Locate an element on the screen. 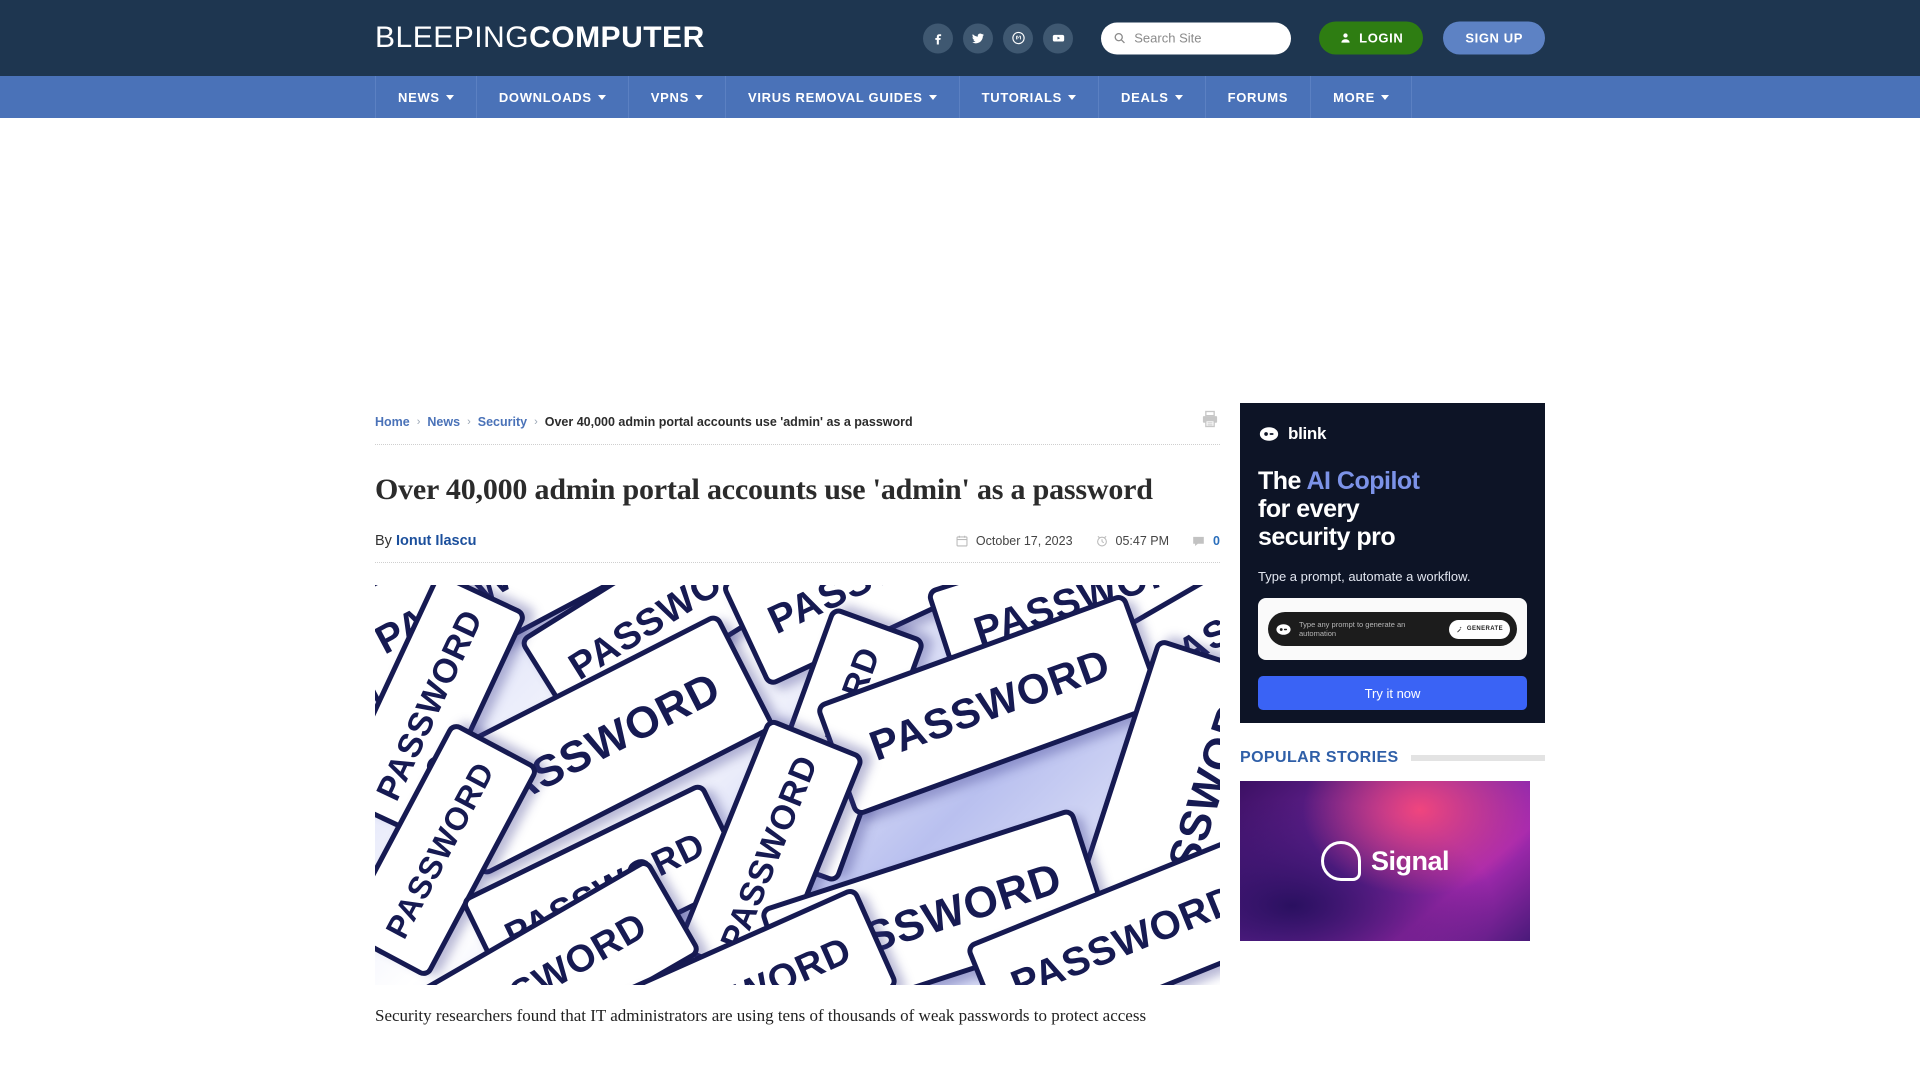 Image resolution: width=1920 pixels, height=1080 pixels. nav-item-downloads: DOWNLOADS is located at coordinates (551, 97).